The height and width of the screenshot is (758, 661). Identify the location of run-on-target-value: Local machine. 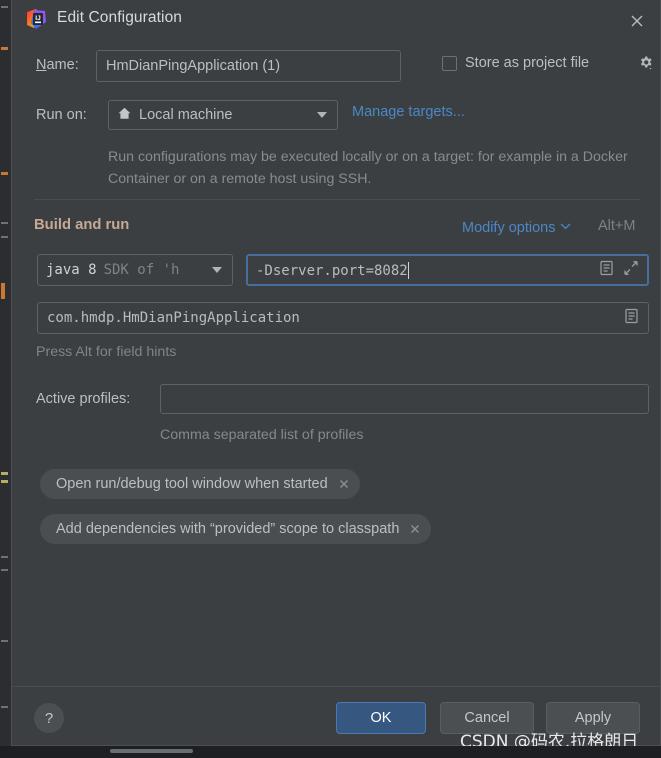
(186, 115).